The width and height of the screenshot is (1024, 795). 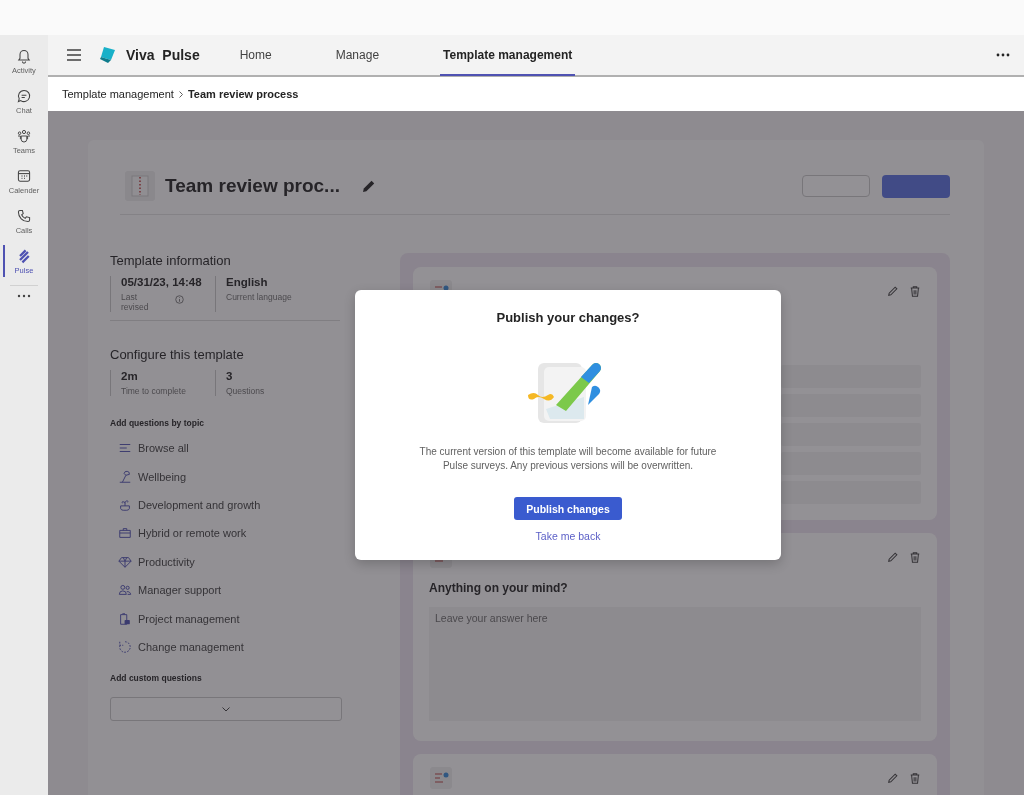 What do you see at coordinates (225, 647) in the screenshot?
I see `topic-item: Change management` at bounding box center [225, 647].